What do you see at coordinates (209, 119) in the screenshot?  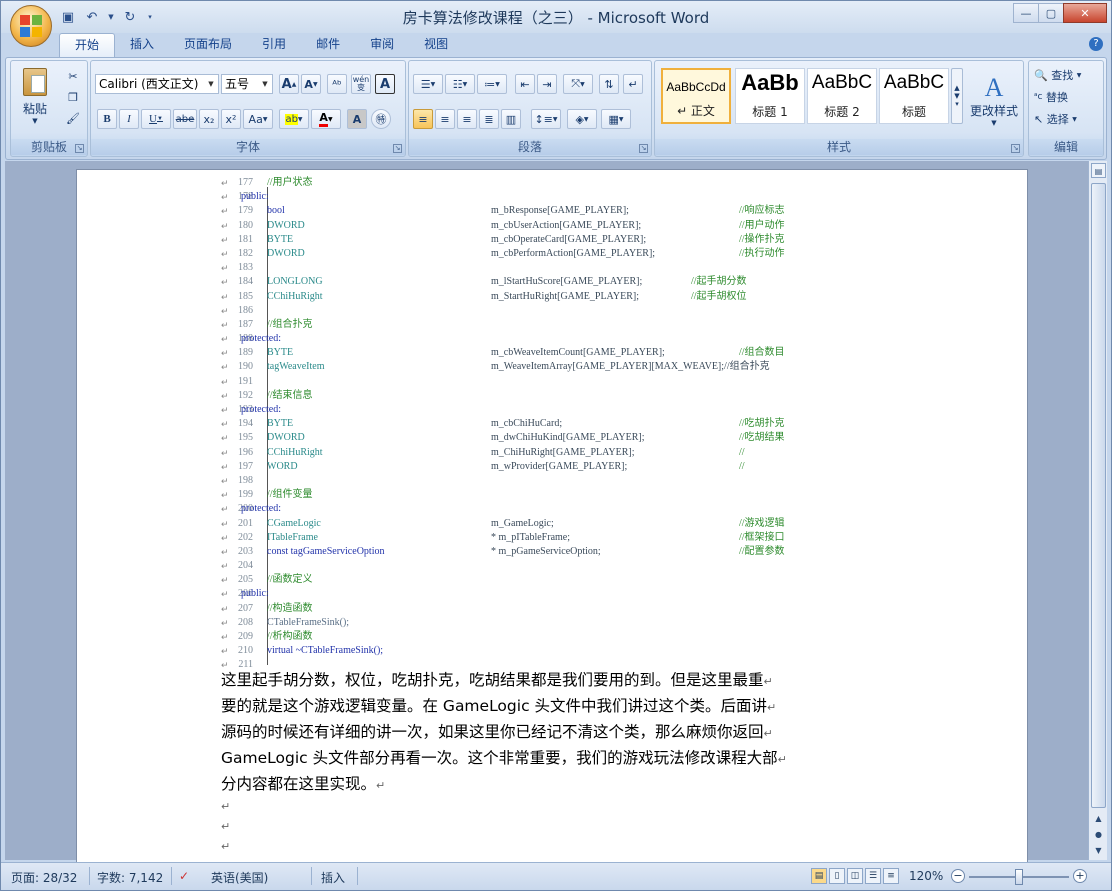 I see `subscript-button: x₂` at bounding box center [209, 119].